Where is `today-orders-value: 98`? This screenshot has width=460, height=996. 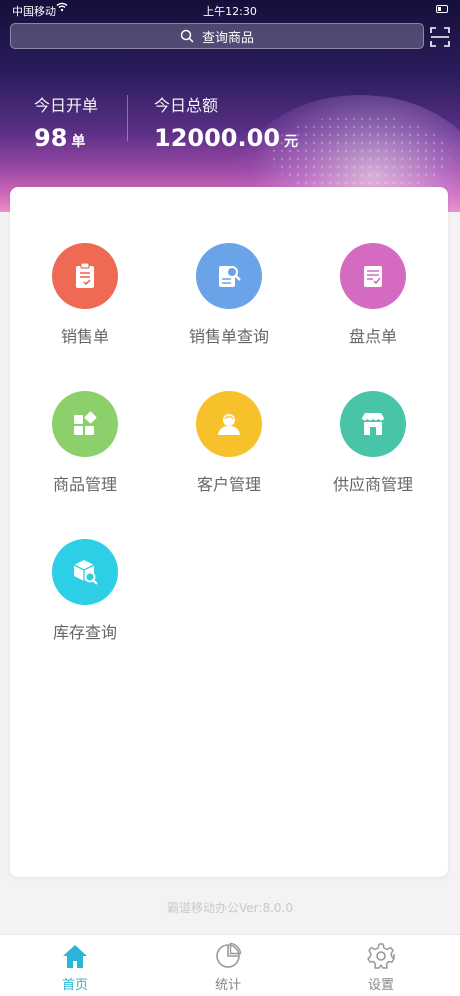
today-orders-value: 98 is located at coordinates (51, 138).